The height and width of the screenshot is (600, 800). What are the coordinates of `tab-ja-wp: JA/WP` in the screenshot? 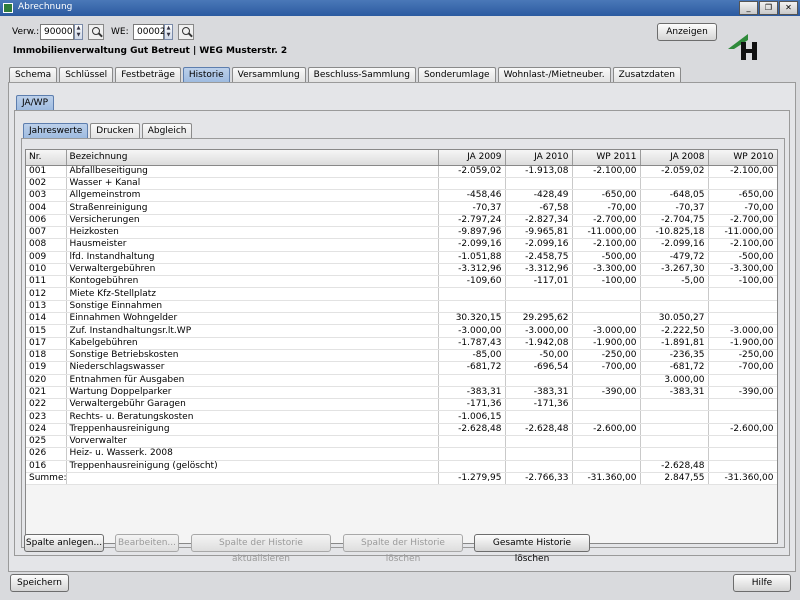 It's located at (35, 102).